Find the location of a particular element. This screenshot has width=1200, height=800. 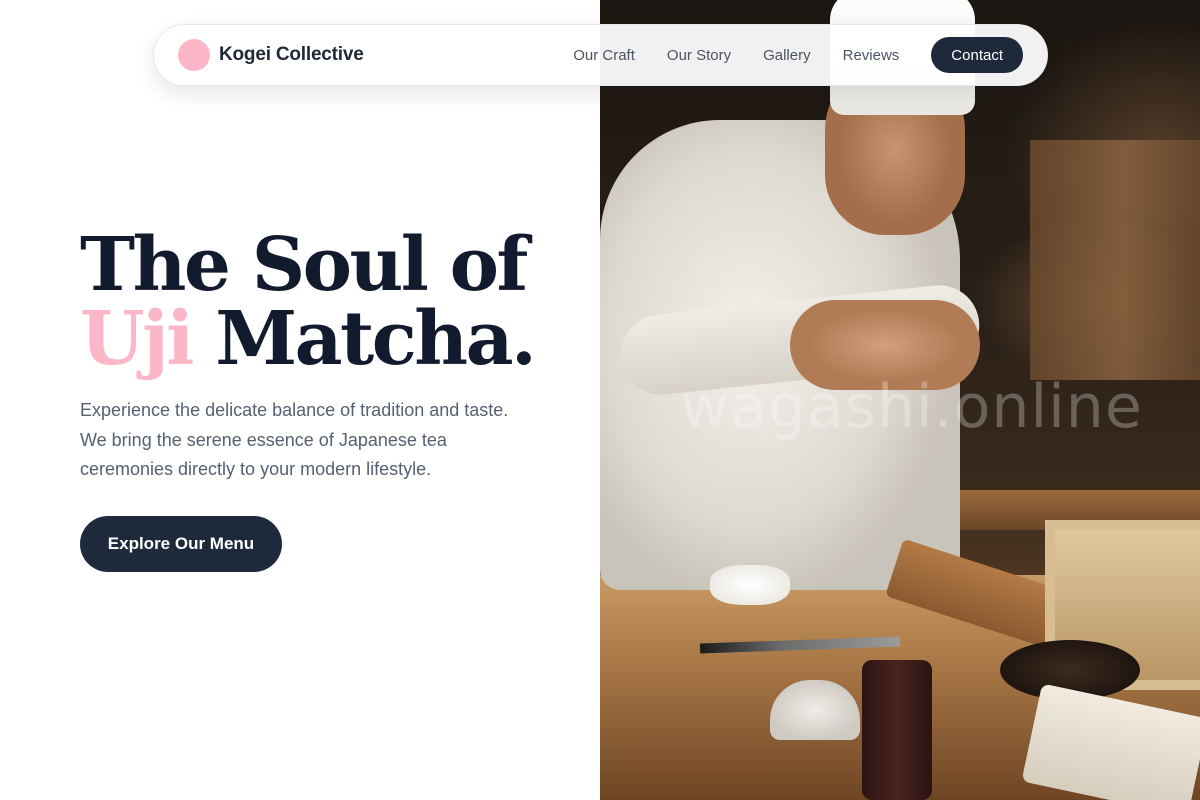

brand-name: Kogei Collective is located at coordinates (291, 54).